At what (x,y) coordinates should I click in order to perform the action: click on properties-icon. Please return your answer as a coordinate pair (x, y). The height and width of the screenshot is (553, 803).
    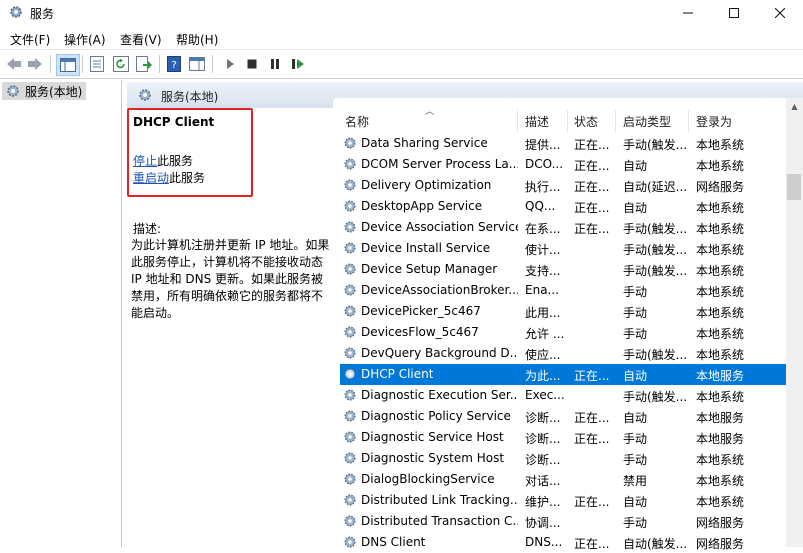
    Looking at the image, I should click on (97, 64).